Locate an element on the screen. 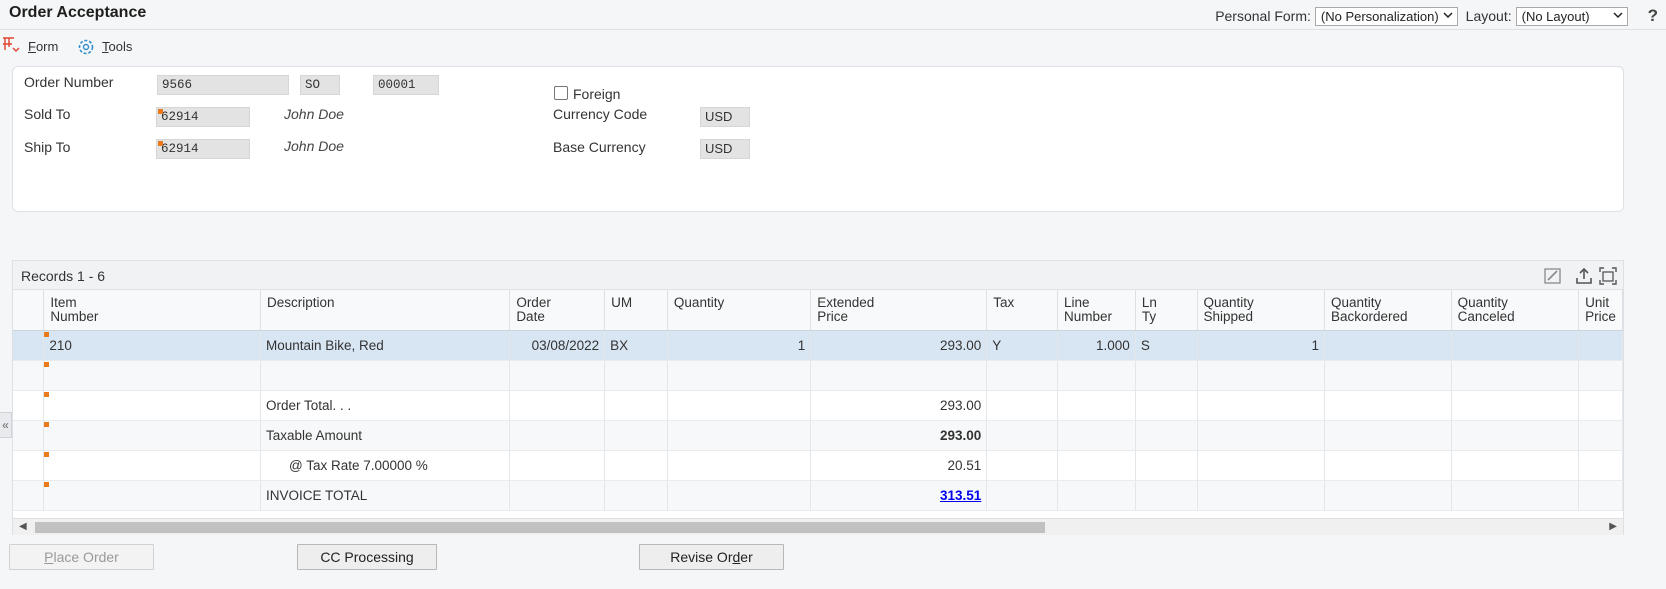 The width and height of the screenshot is (1666, 589). foreign-checkbox is located at coordinates (561, 93).